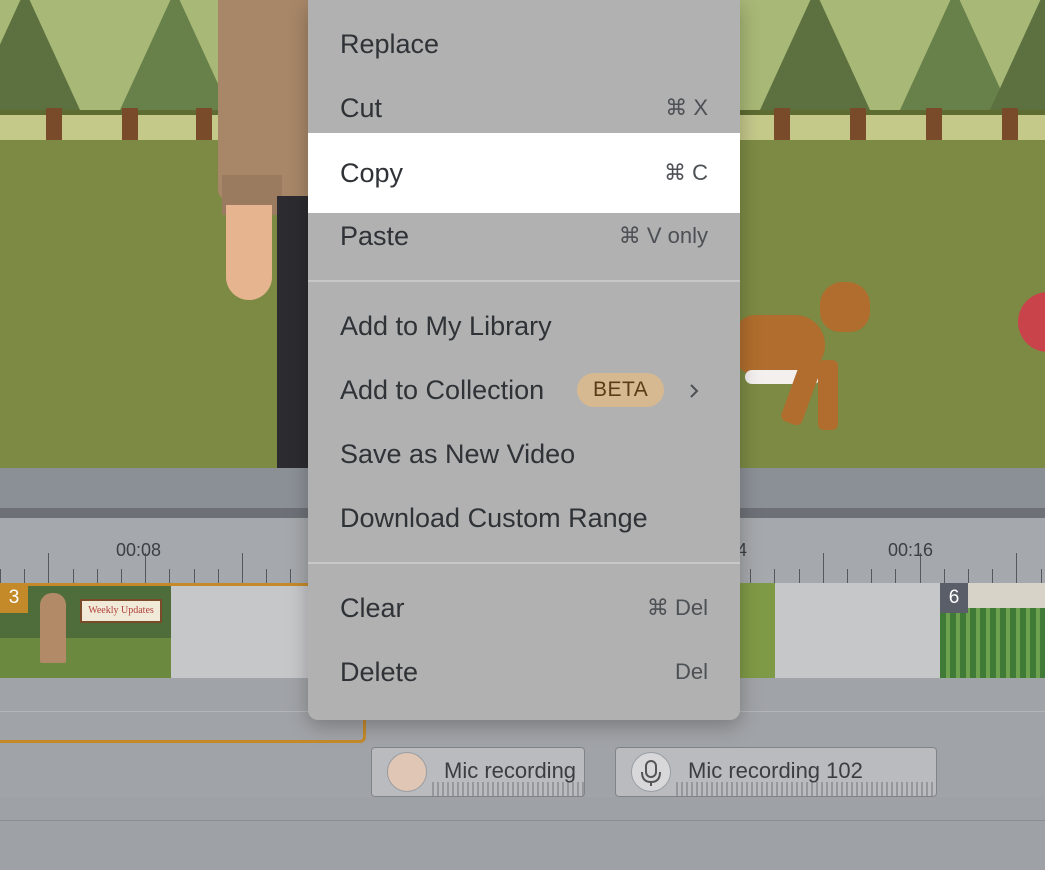 Image resolution: width=1045 pixels, height=870 pixels. What do you see at coordinates (524, 108) in the screenshot?
I see `menu-item-cut: Cut ⌘ X` at bounding box center [524, 108].